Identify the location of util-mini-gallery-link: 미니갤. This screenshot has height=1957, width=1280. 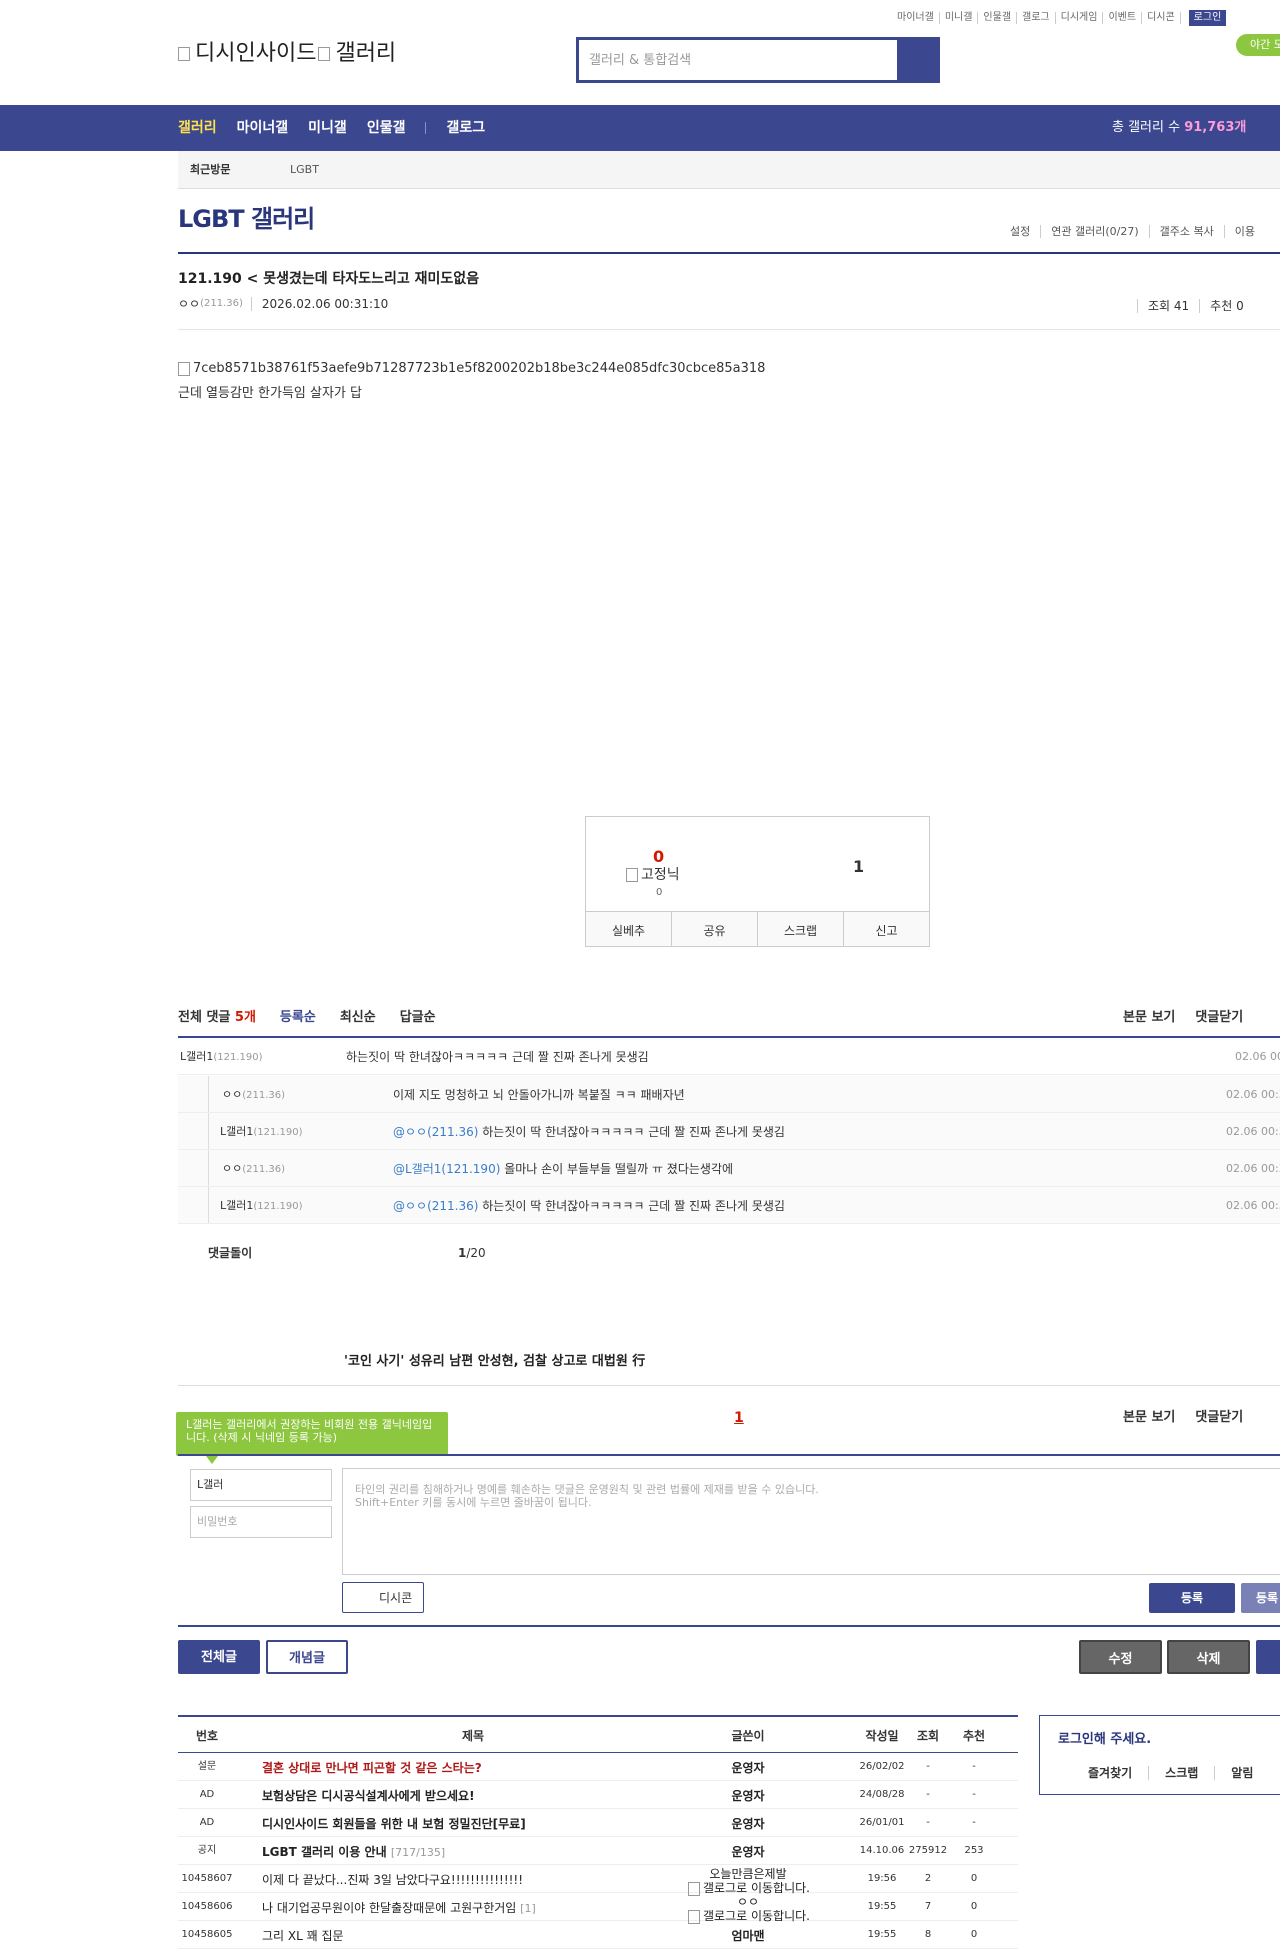
(959, 18).